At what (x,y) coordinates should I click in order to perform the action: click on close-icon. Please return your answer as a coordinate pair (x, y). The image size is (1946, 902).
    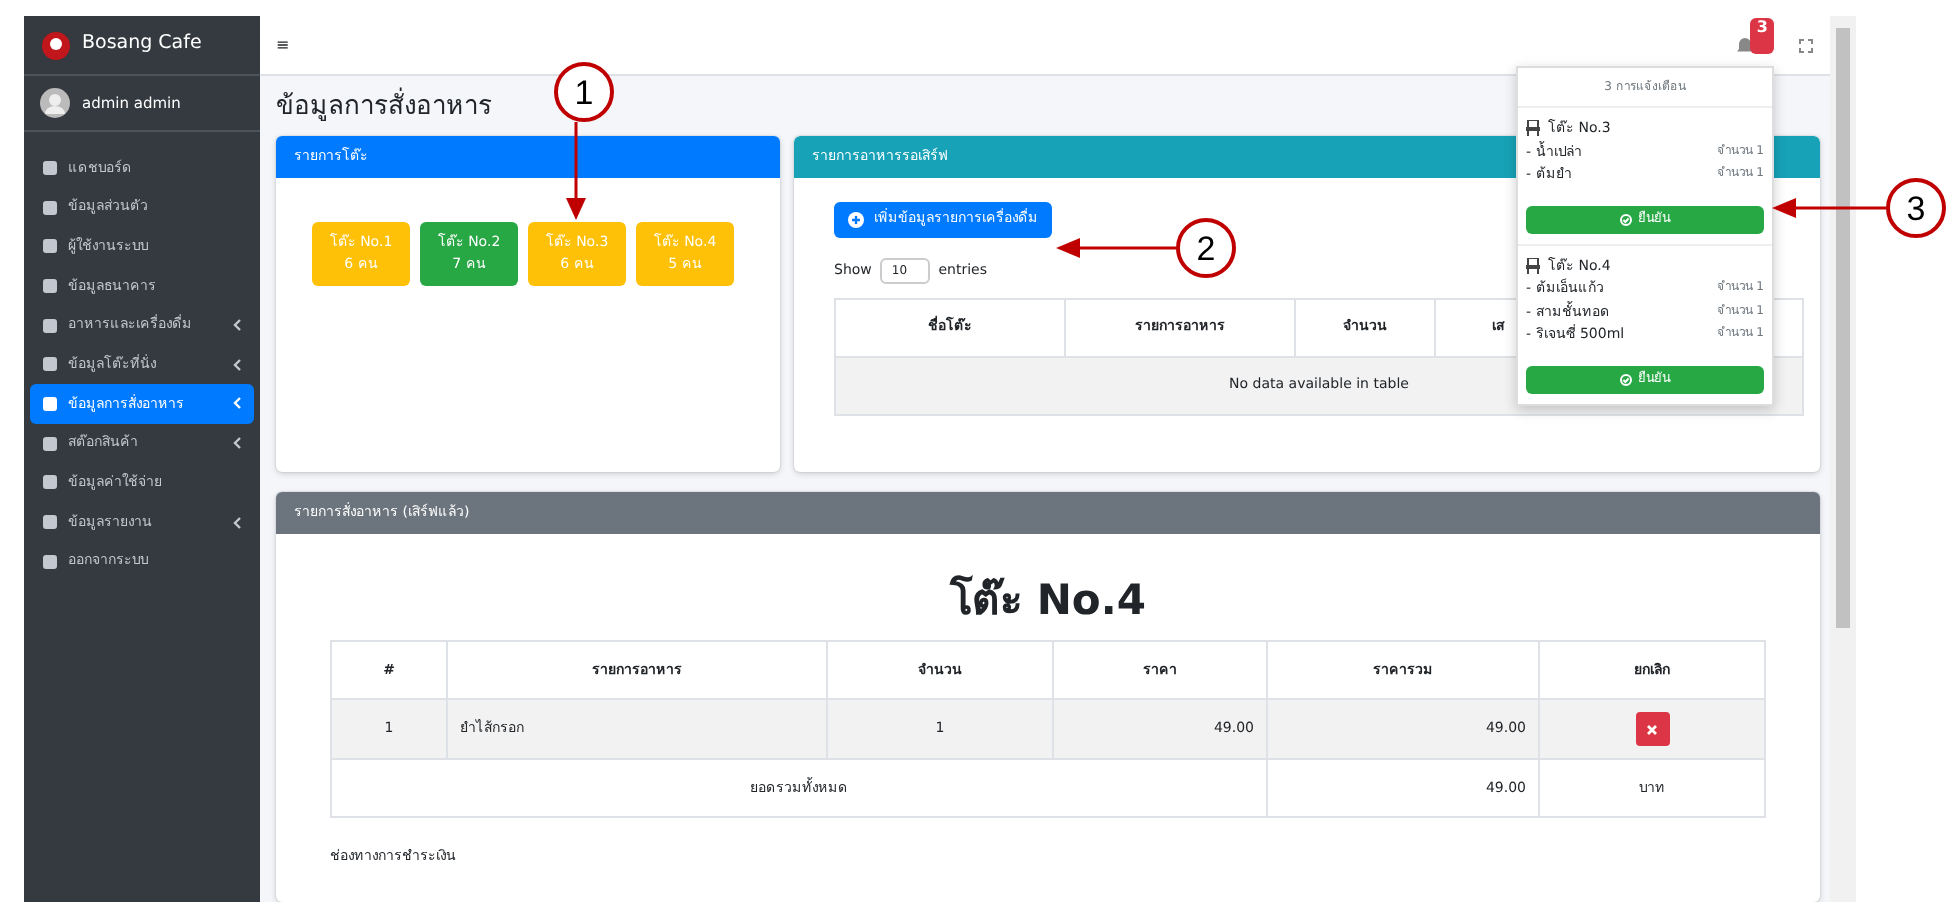
    Looking at the image, I should click on (1652, 729).